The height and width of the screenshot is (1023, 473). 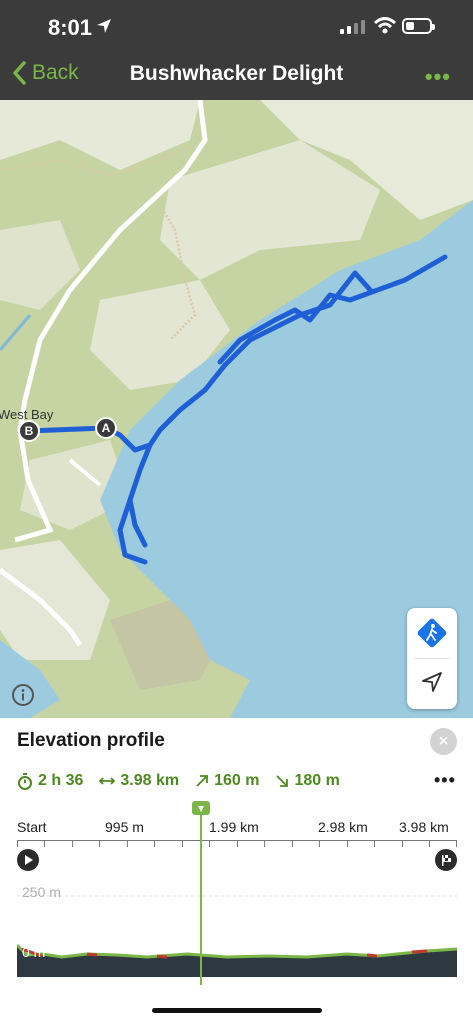 I want to click on axis-label-995m: 995 m, so click(x=124, y=827).